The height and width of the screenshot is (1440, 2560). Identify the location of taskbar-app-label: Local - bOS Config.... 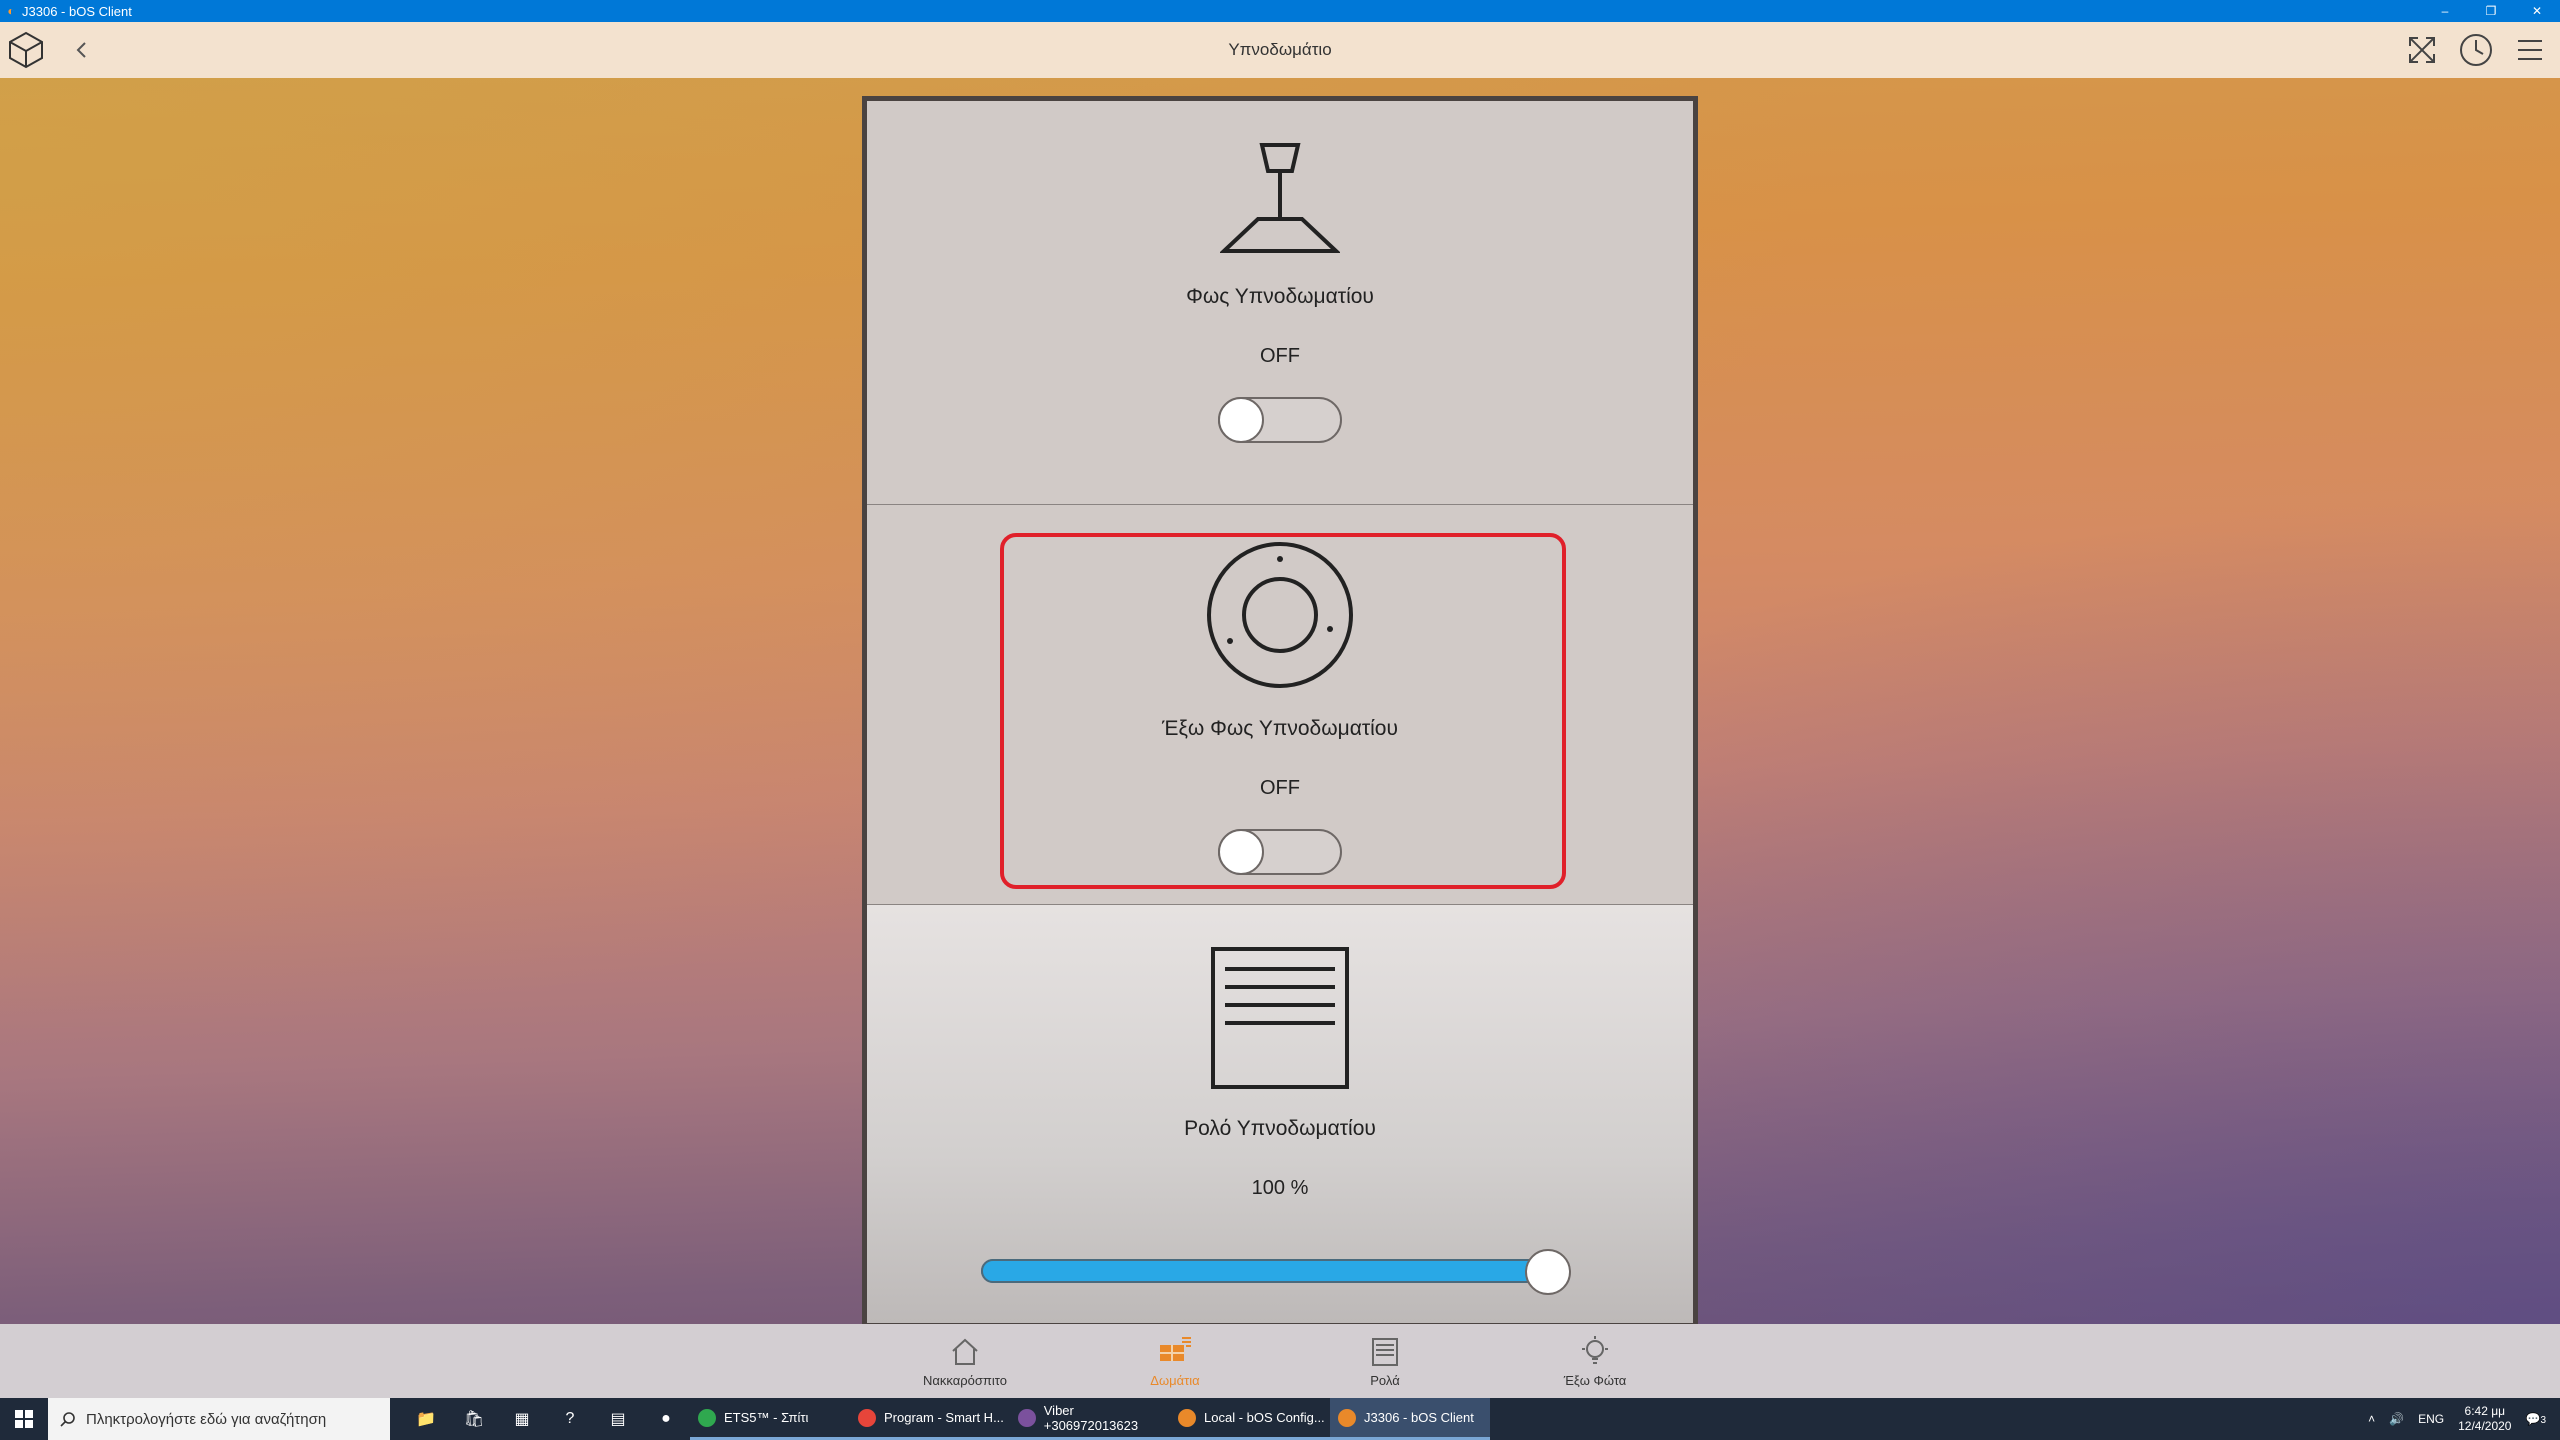
(1264, 1417).